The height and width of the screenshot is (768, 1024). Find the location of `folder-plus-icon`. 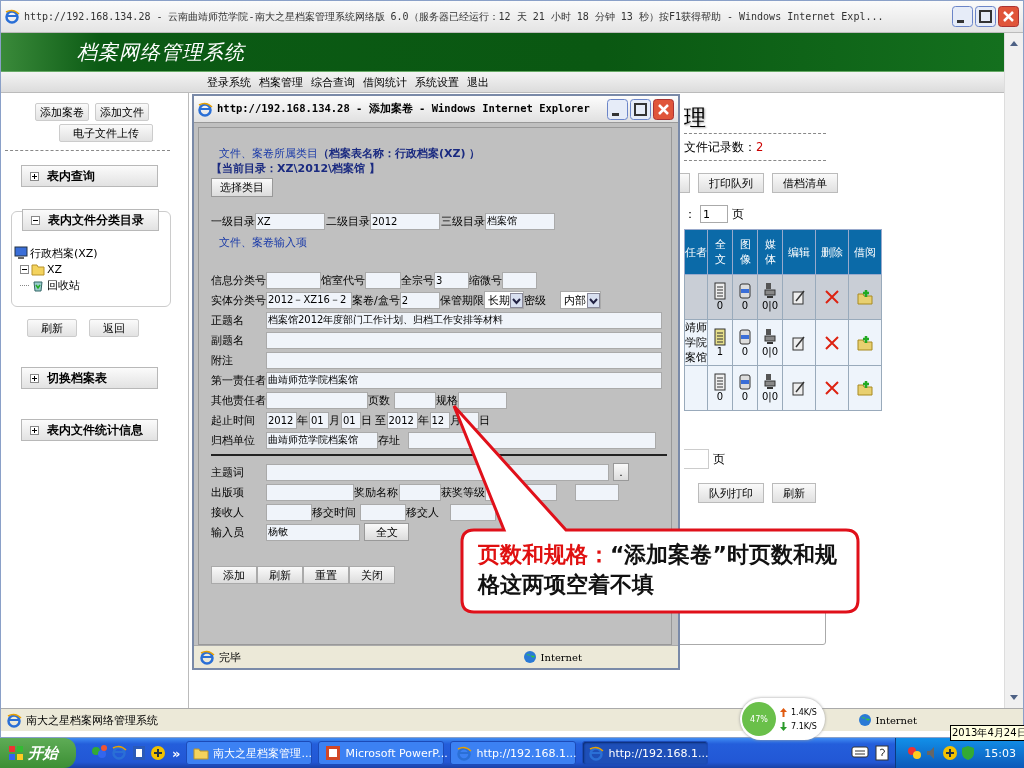

folder-plus-icon is located at coordinates (865, 342).